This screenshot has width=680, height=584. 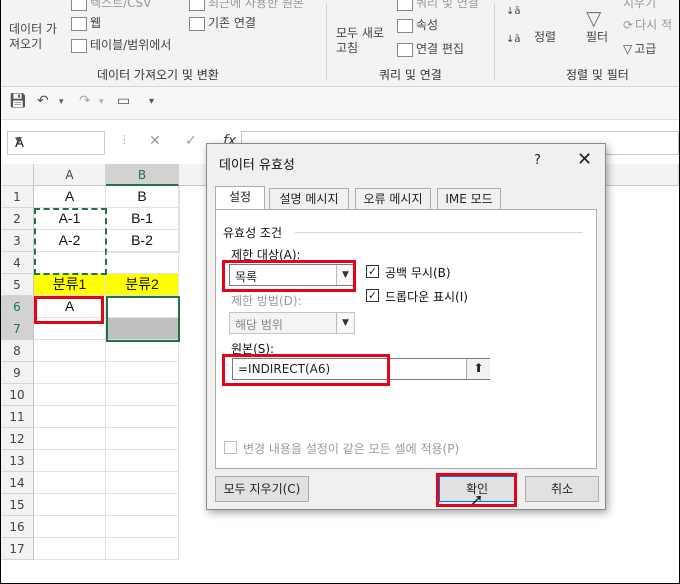 I want to click on clear-button: 지우기, so click(x=639, y=5).